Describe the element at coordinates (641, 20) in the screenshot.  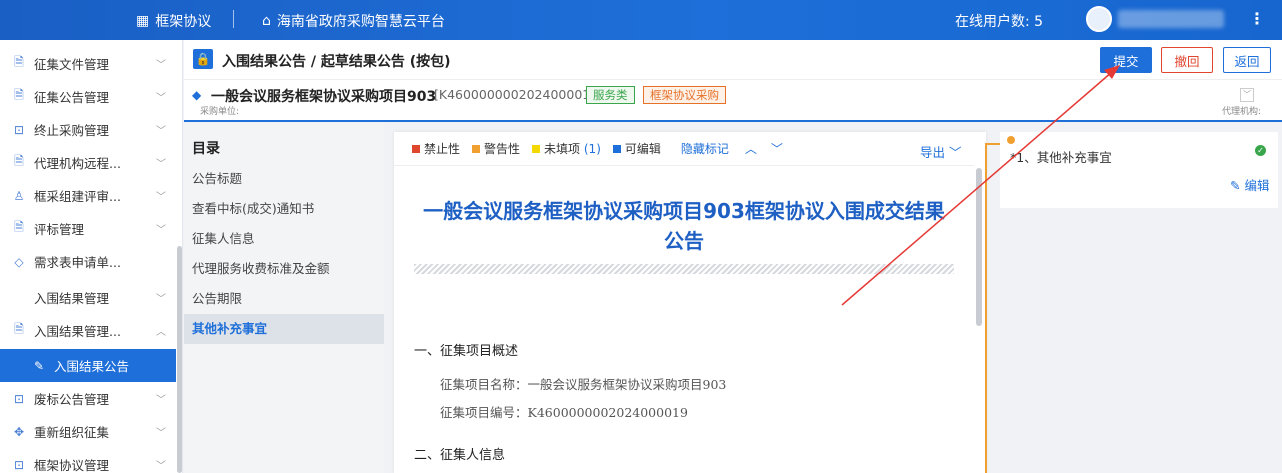
I see `top-header: ▦ 框架协议 ⌂ 海南省政府采购智慧云平台 在线用户数: 5 ⋮` at that location.